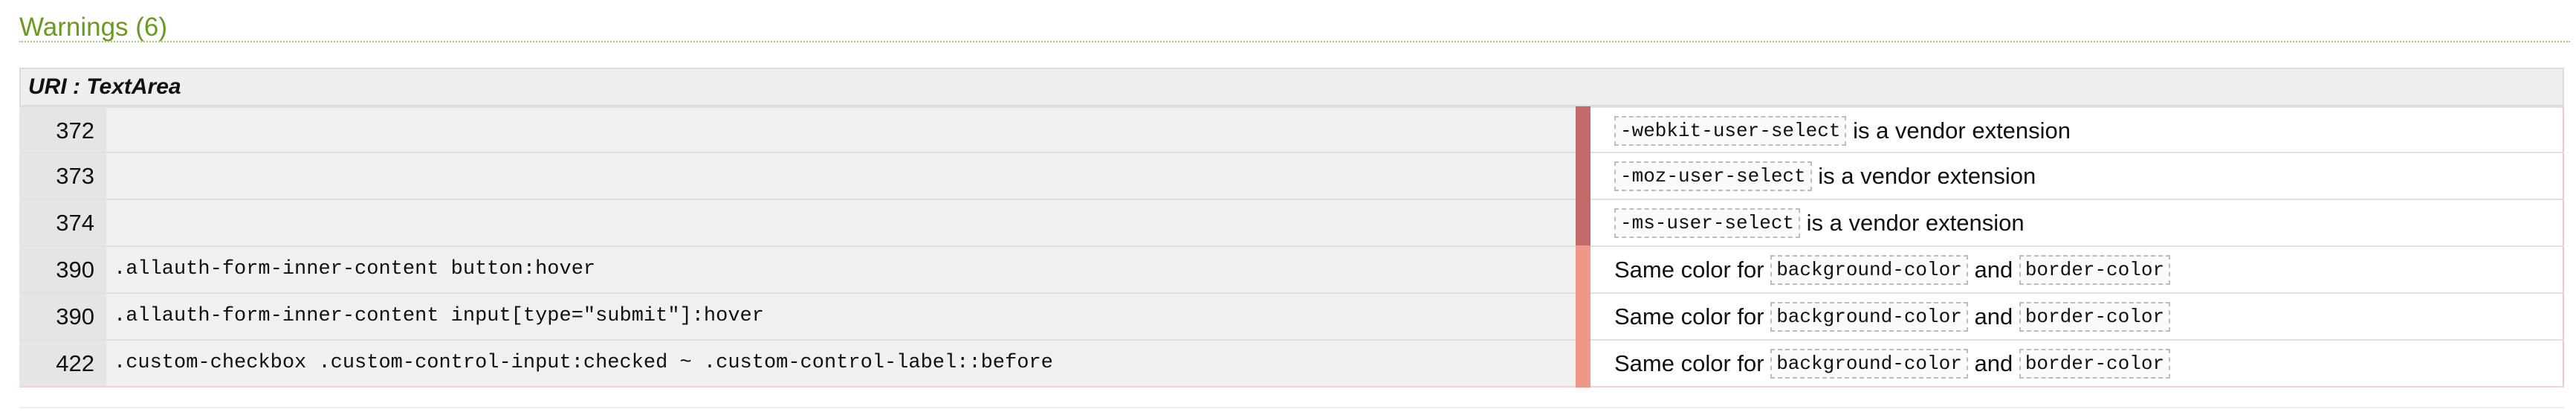  I want to click on css-property-code: -ms-user-select, so click(1708, 223).